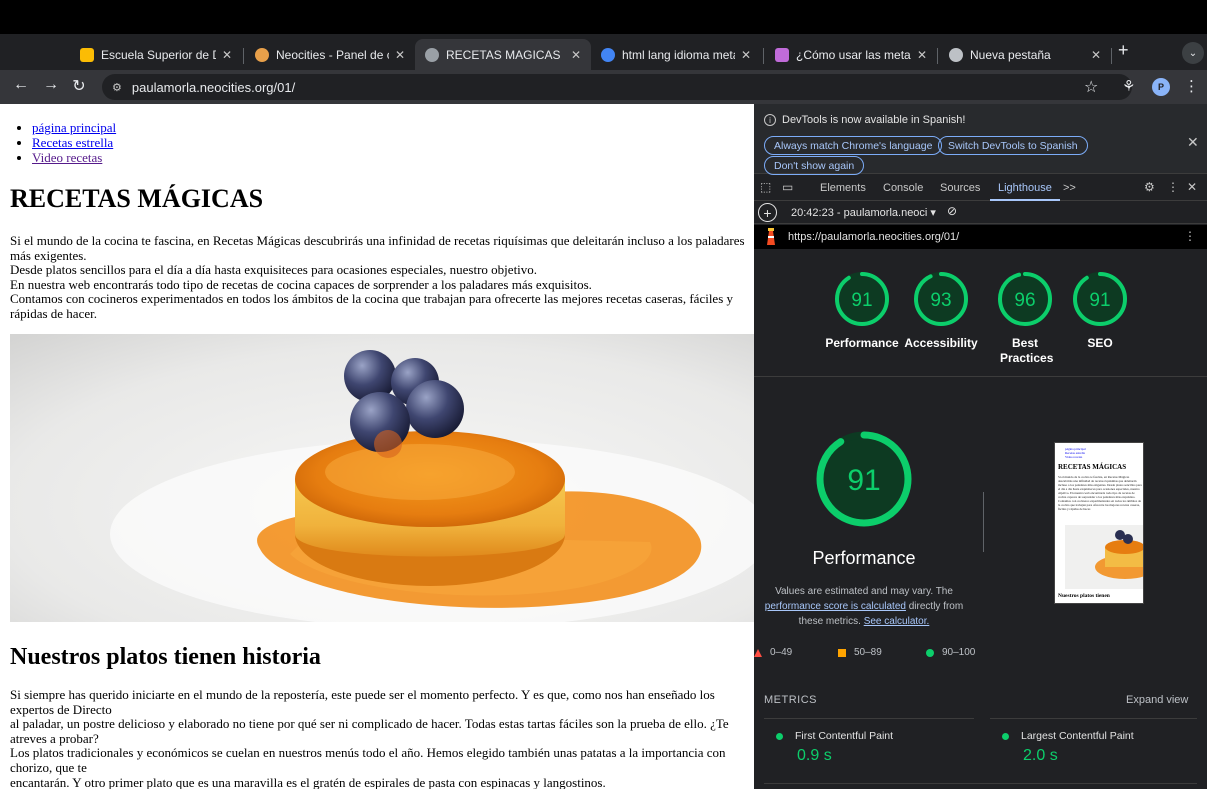  Describe the element at coordinates (137, 198) in the screenshot. I see `page-title: RECETAS MÁGICAS` at that location.